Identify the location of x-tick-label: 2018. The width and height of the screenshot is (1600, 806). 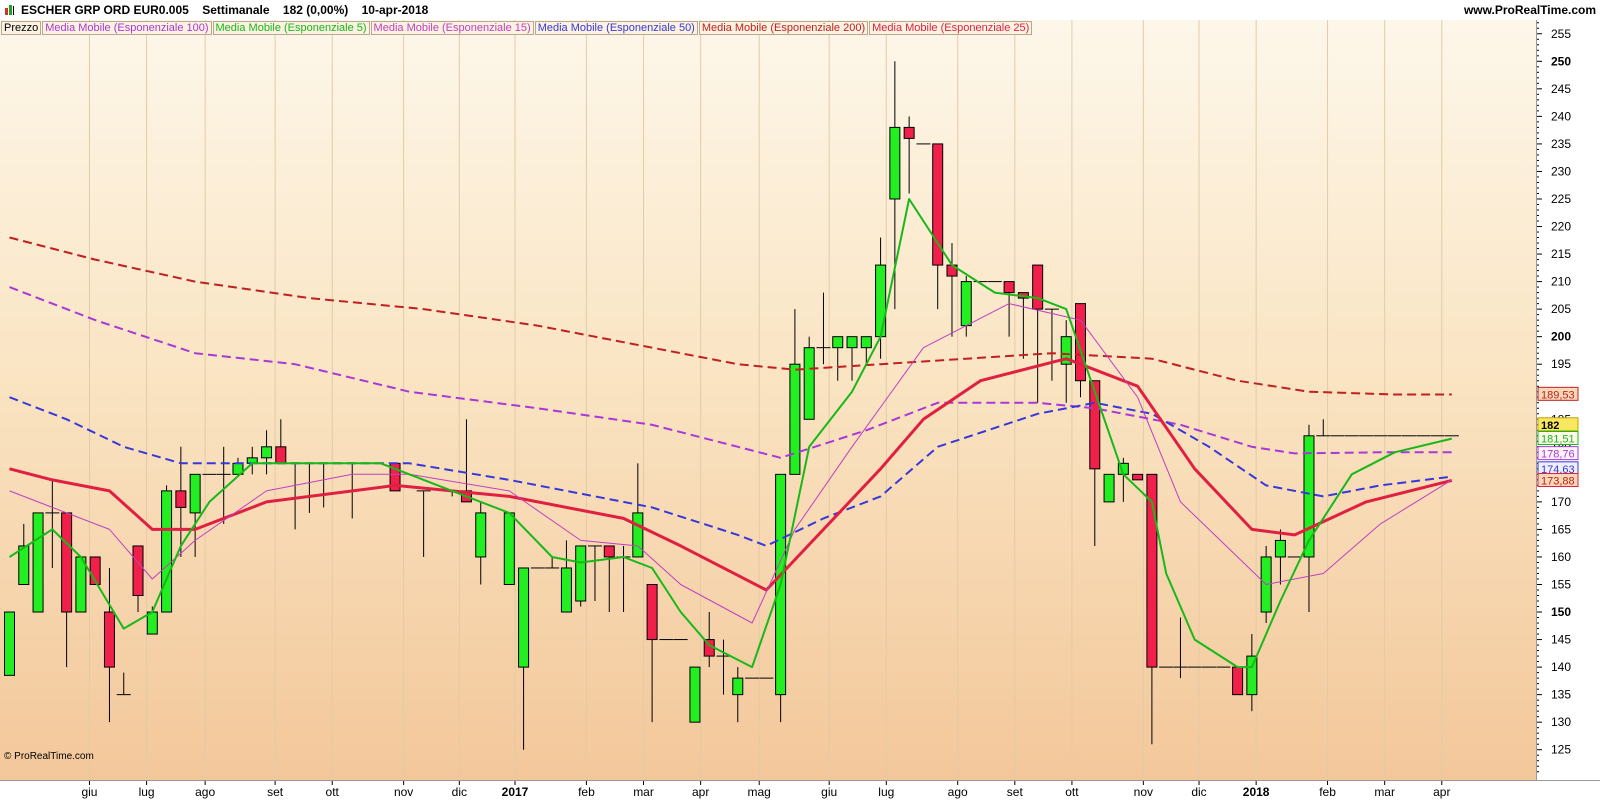
(1256, 792).